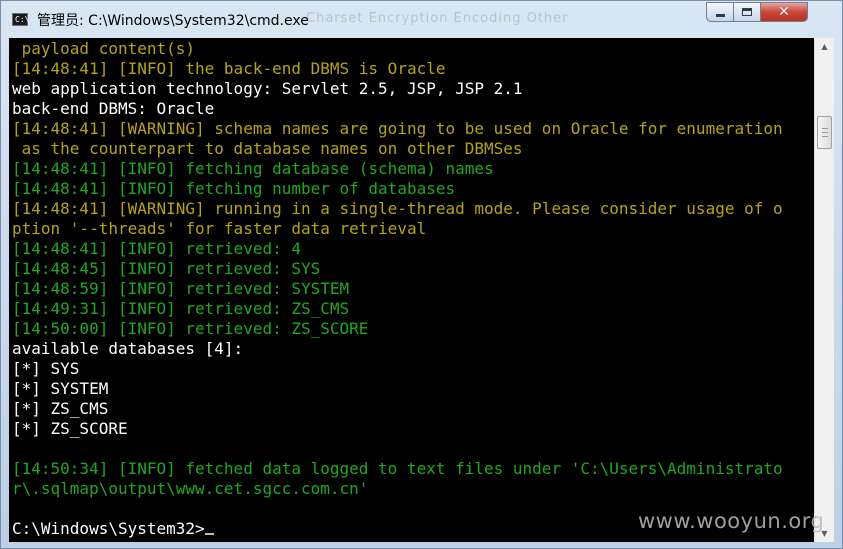 This screenshot has height=549, width=843. What do you see at coordinates (720, 15) in the screenshot?
I see `minimize-icon` at bounding box center [720, 15].